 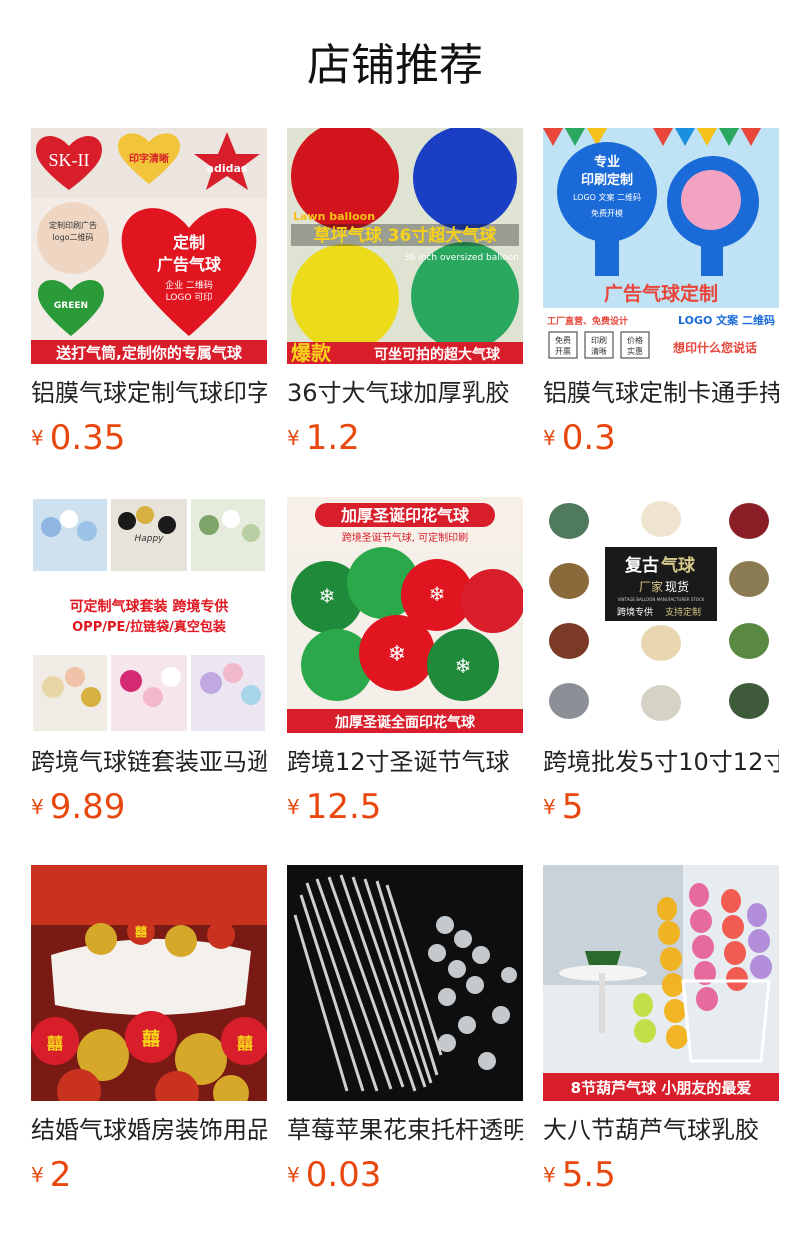 I want to click on product-image: Happy 可定制气球套装 跨境专供 OPP/PE/拉链袋/真空包装, so click(x=149, y=615).